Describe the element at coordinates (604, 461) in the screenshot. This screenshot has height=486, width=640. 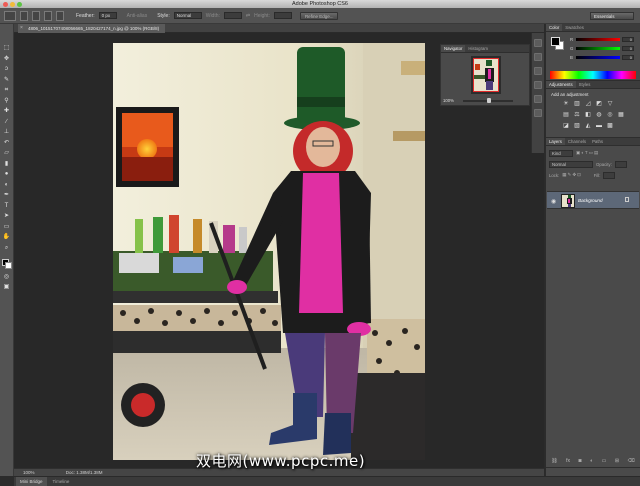
I see `new-group-icon: ▭` at that location.